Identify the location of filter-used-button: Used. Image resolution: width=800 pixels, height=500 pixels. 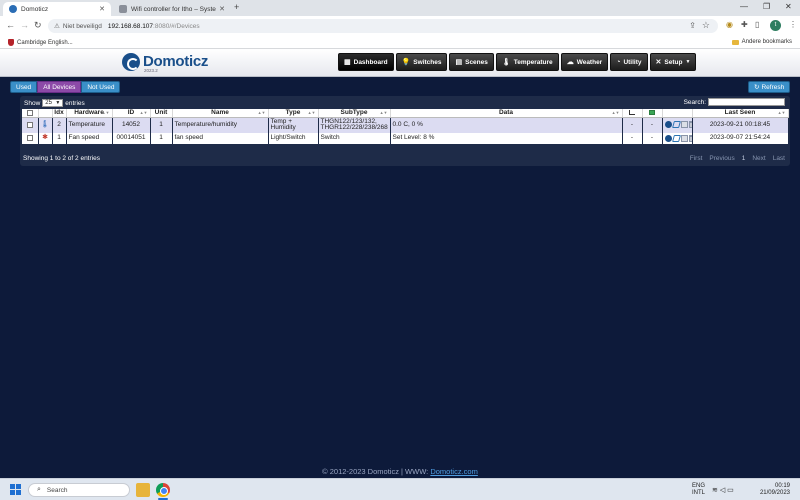
(24, 87).